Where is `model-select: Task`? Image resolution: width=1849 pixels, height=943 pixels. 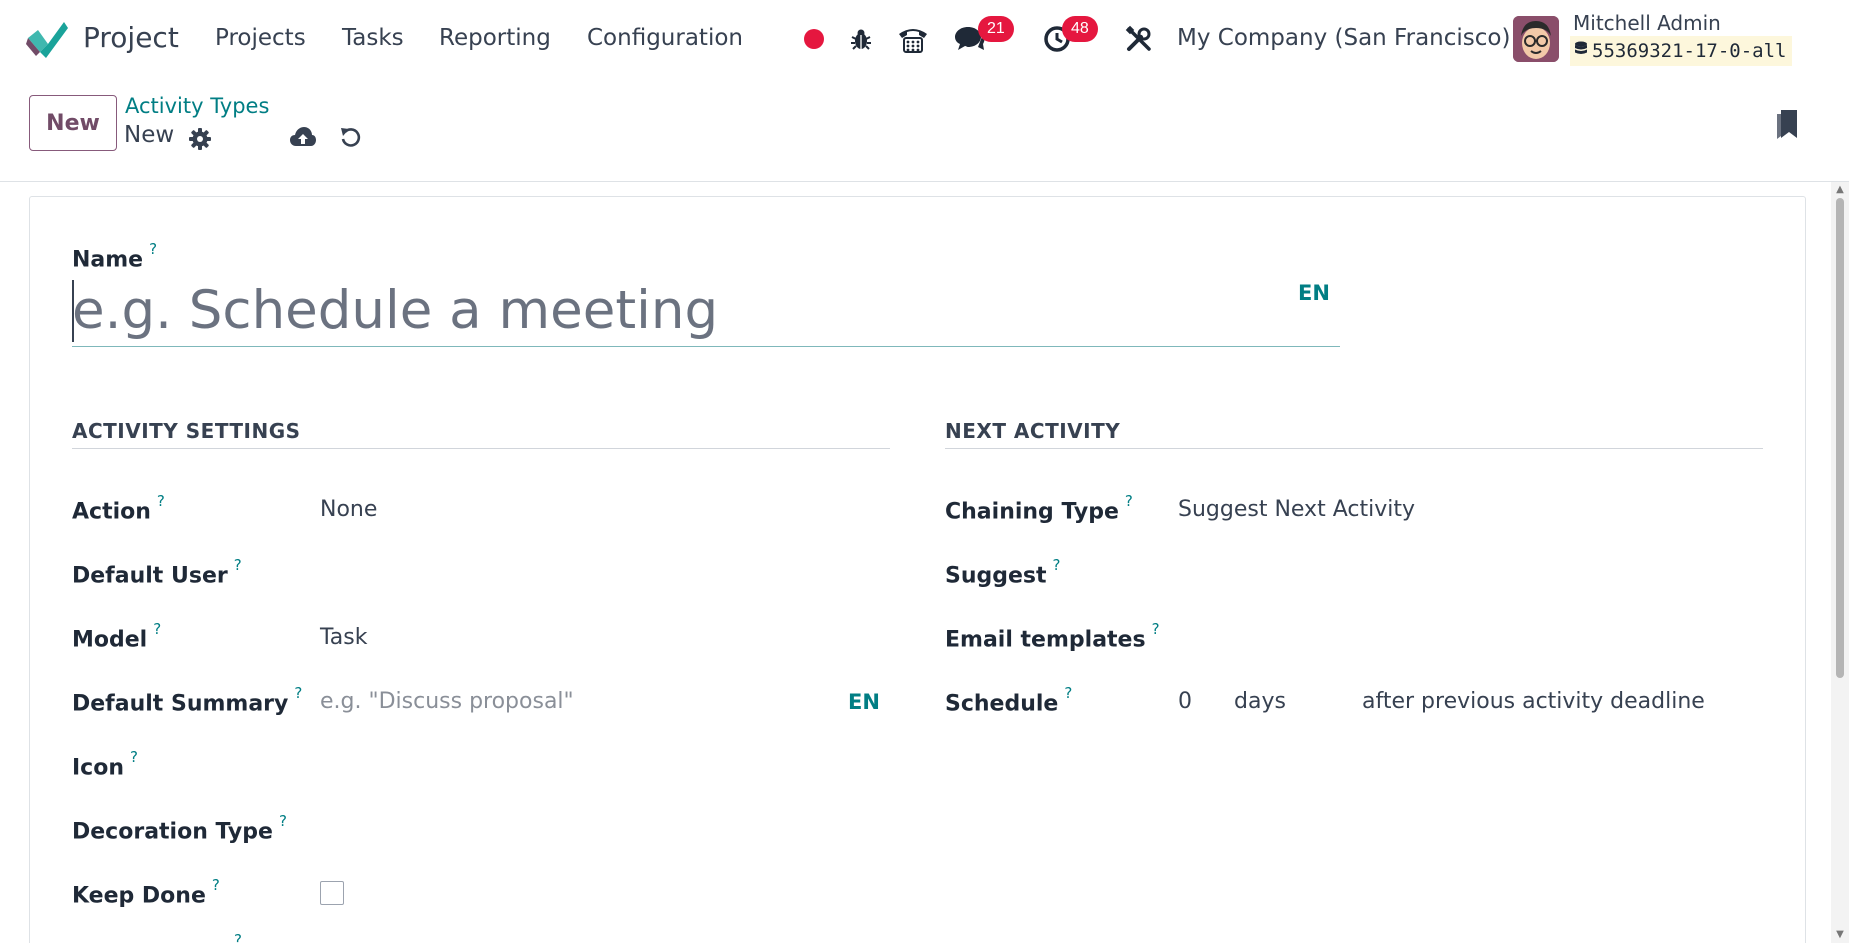
model-select: Task is located at coordinates (343, 637).